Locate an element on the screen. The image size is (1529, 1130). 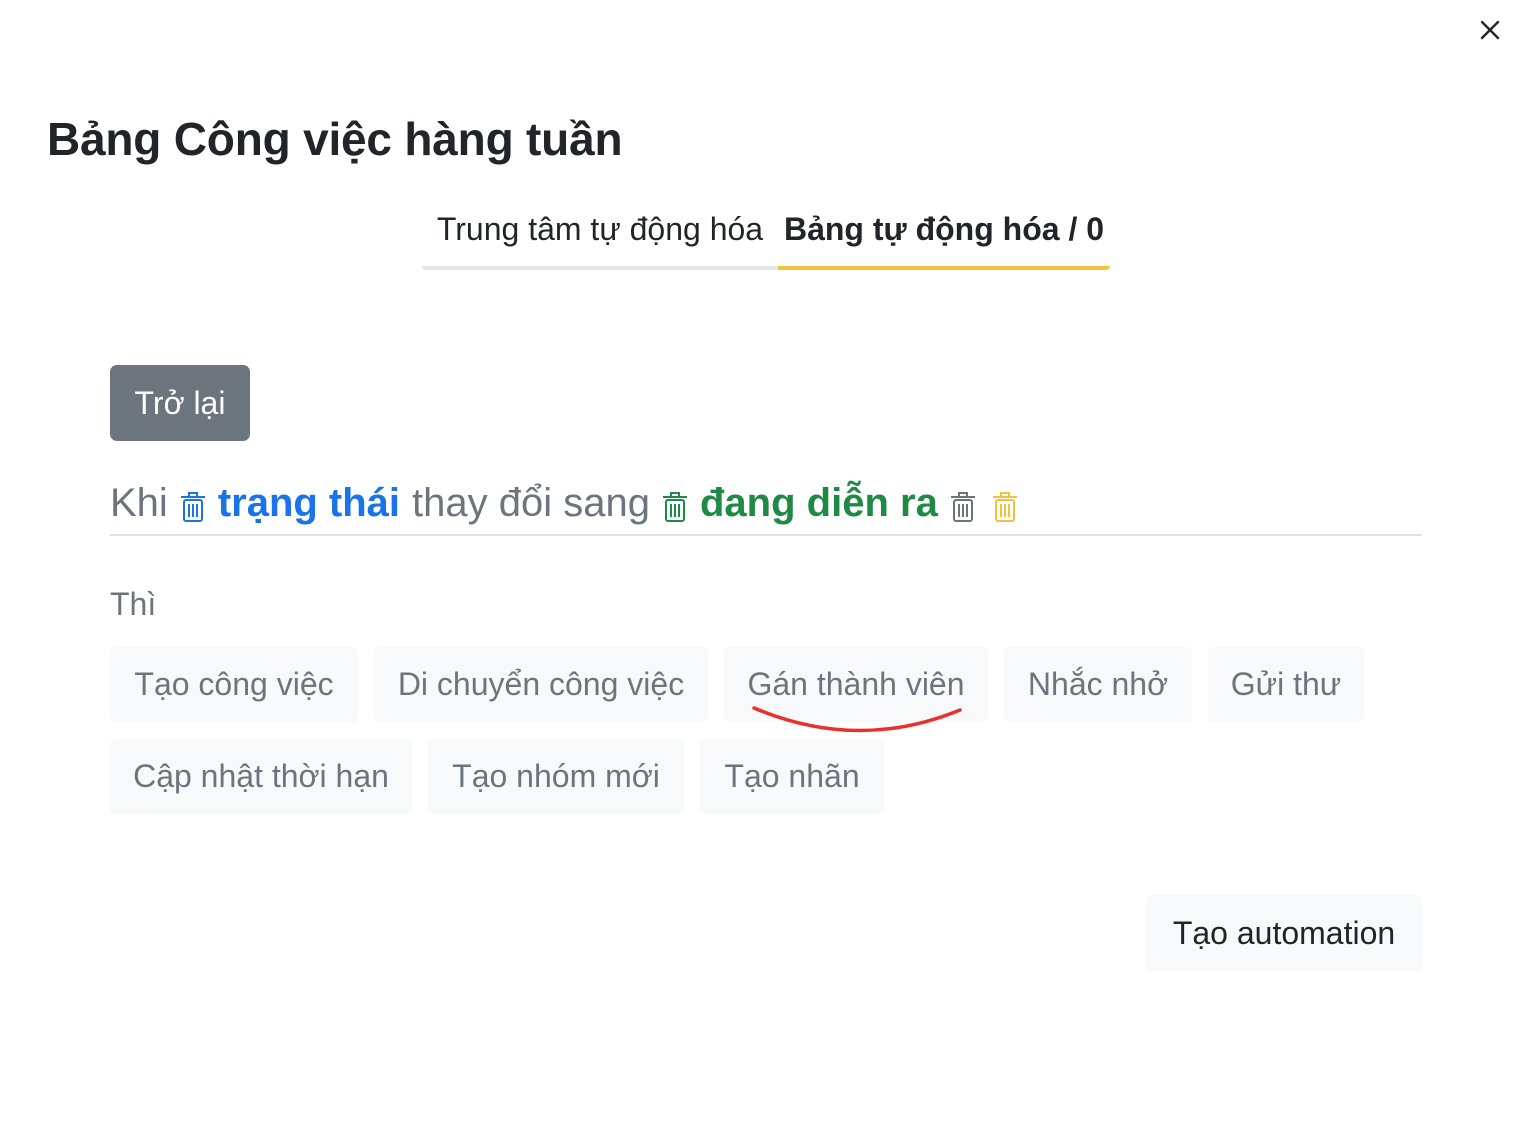
action-send-mail: Gửi thư is located at coordinates (1286, 684).